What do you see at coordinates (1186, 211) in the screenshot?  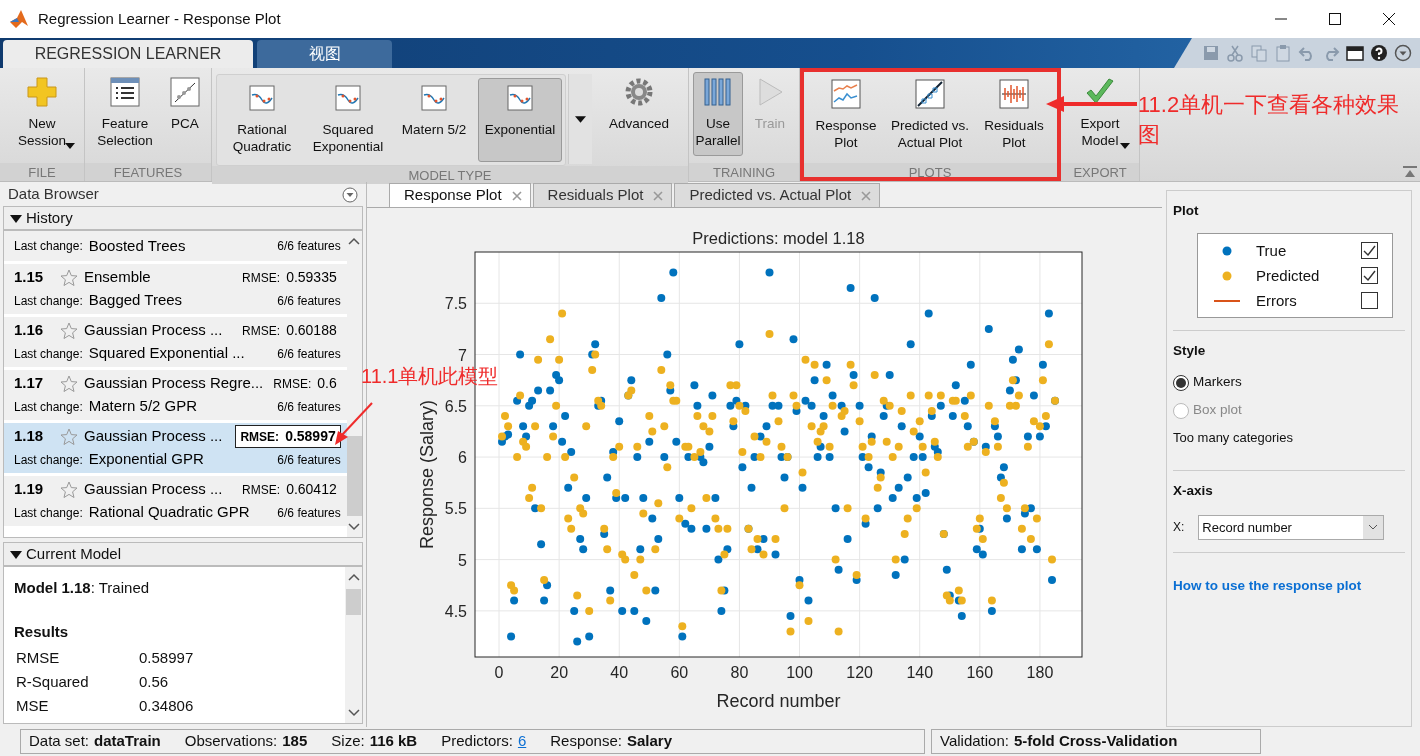 I see `section-heading: Plot` at bounding box center [1186, 211].